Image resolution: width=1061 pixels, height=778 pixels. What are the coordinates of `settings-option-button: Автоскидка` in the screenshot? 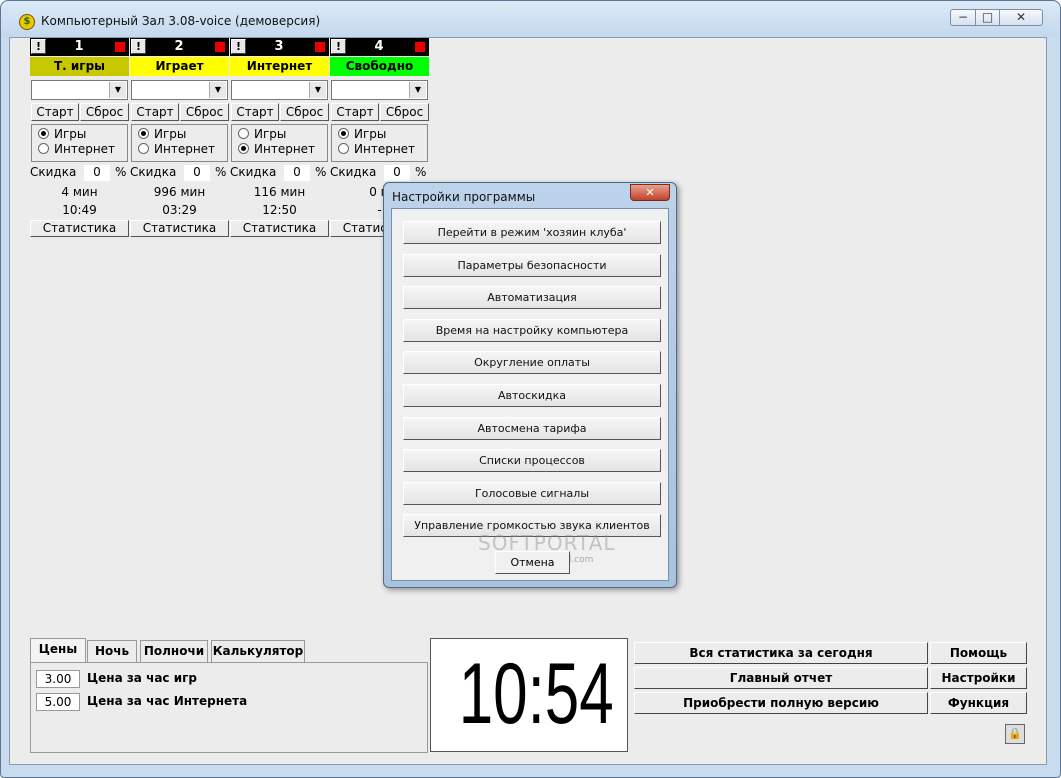 It's located at (532, 395).